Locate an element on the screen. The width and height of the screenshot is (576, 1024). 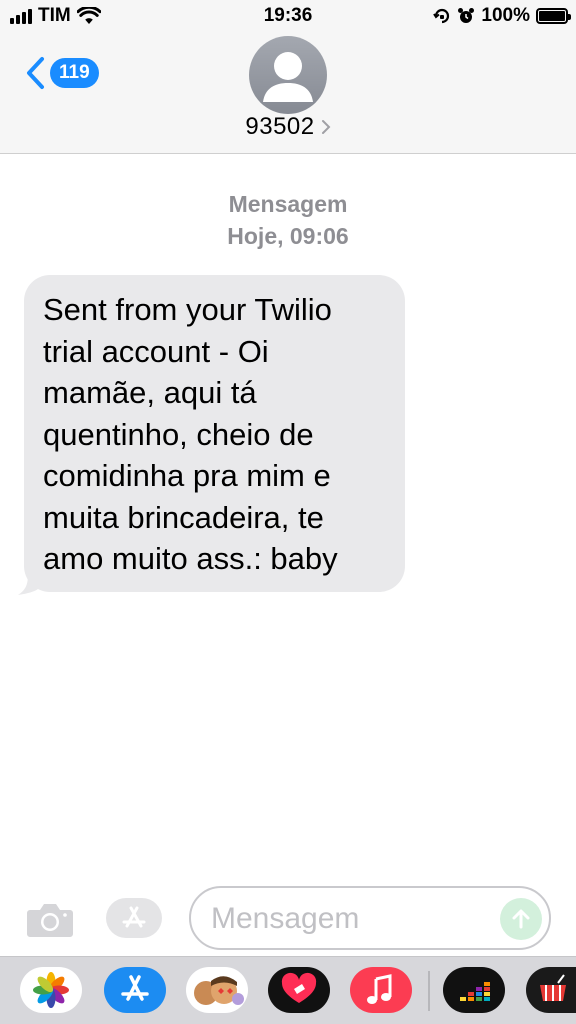
shopping-app-button is located at coordinates (551, 990).